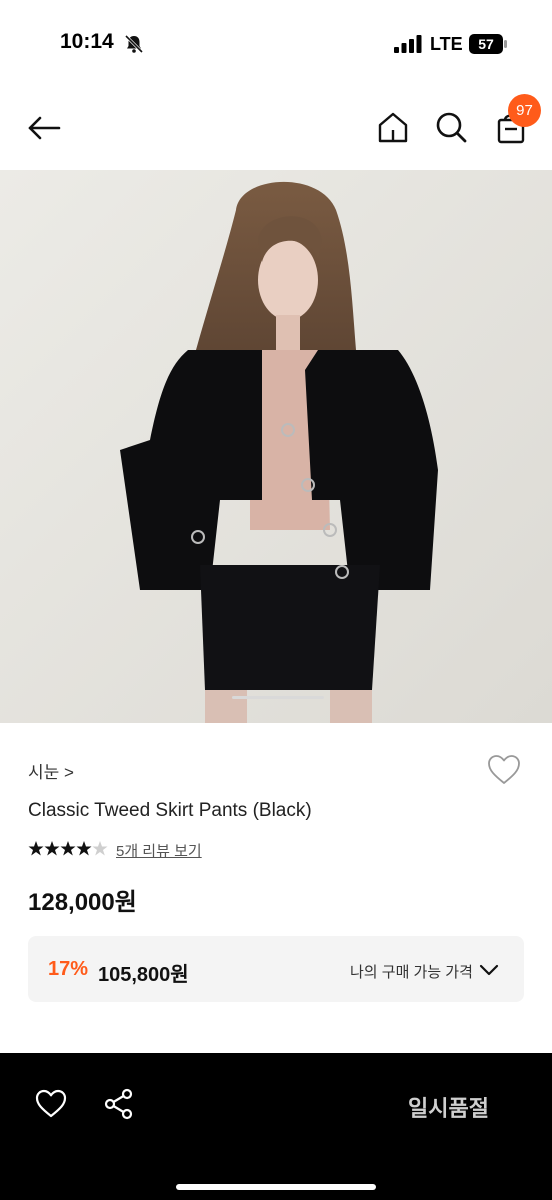 The width and height of the screenshot is (552, 1200). I want to click on chevron-down-icon, so click(489, 970).